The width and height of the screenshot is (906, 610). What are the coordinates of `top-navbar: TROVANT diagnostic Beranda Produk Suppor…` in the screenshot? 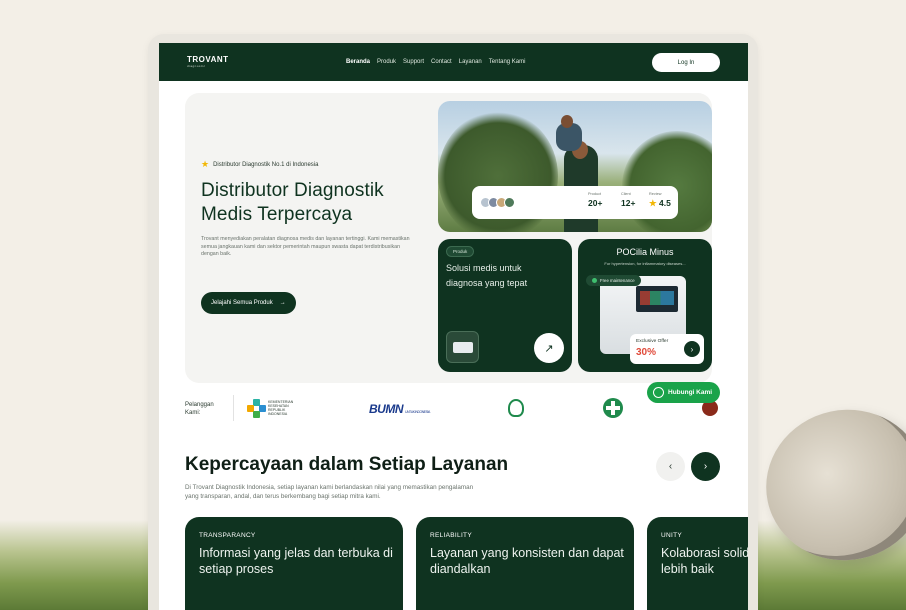 It's located at (453, 62).